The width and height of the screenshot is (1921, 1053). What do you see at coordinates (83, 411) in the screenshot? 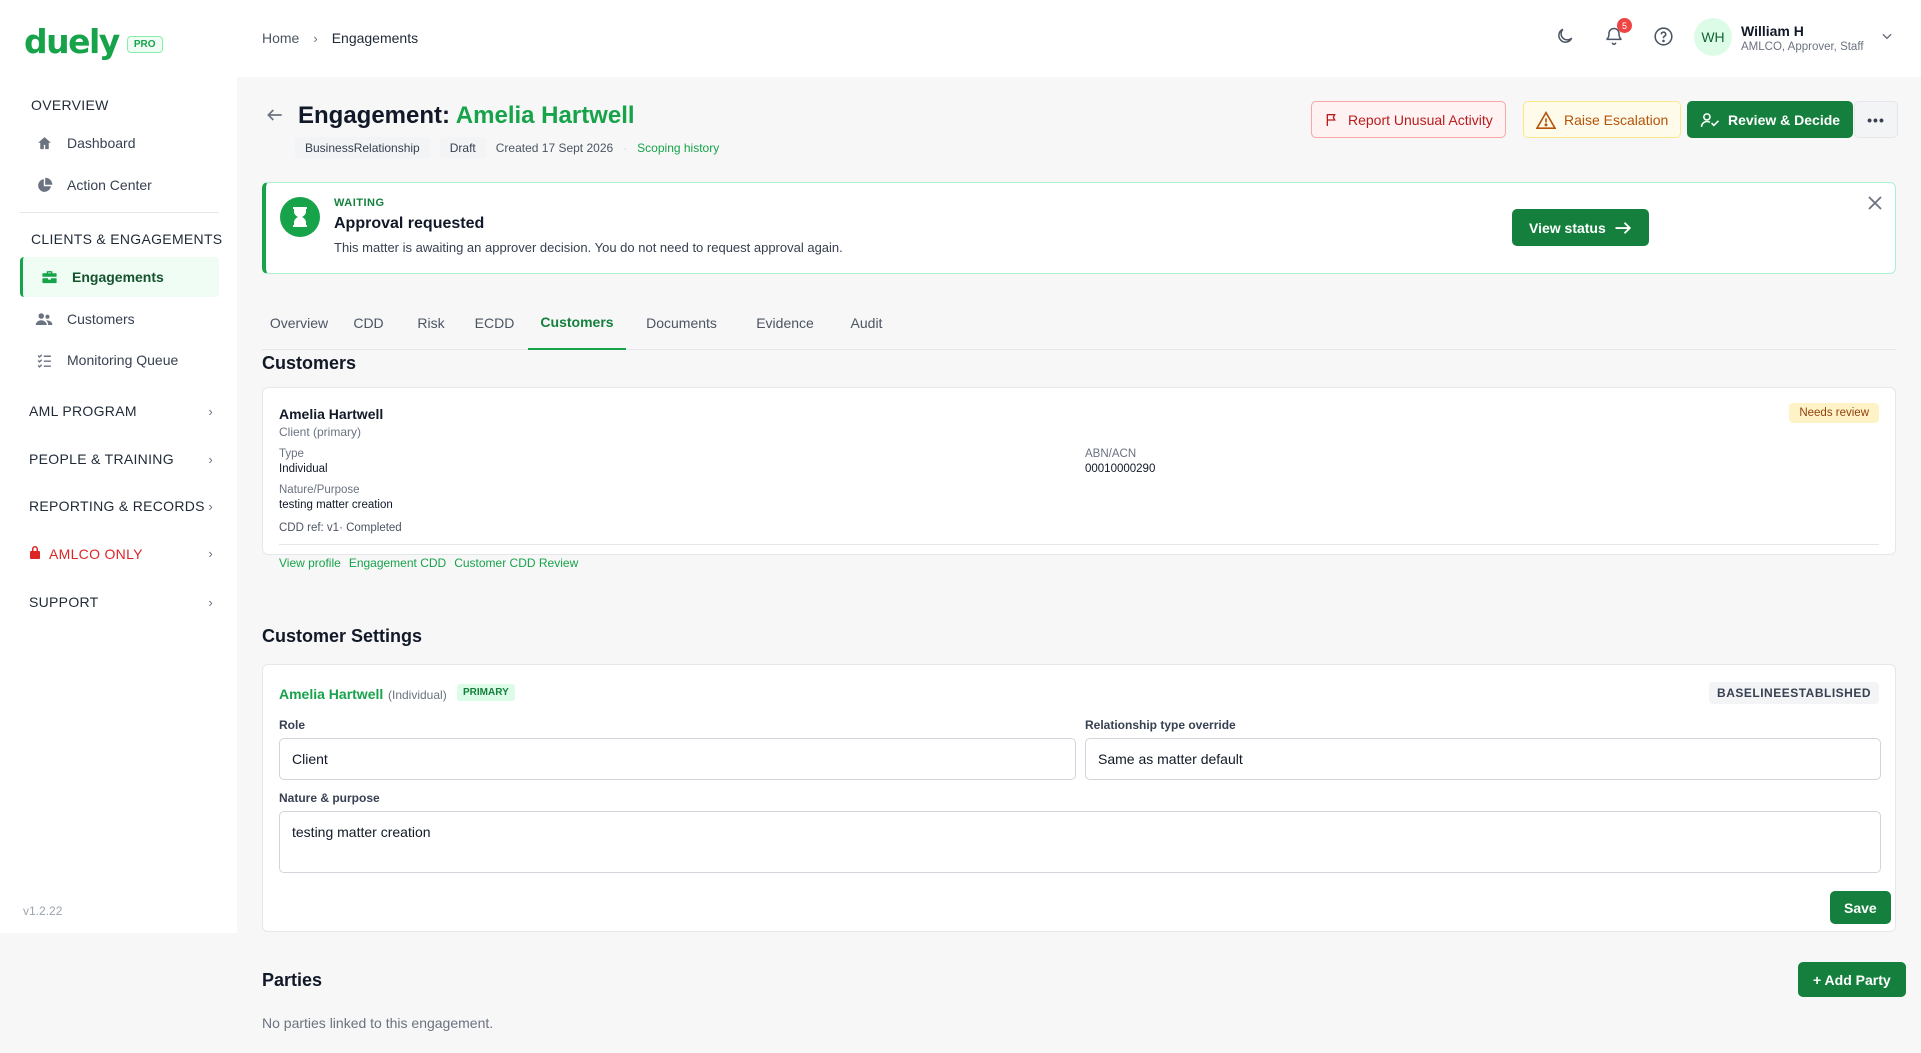
I see `sidebar-group-label: AML PROGRAM` at bounding box center [83, 411].